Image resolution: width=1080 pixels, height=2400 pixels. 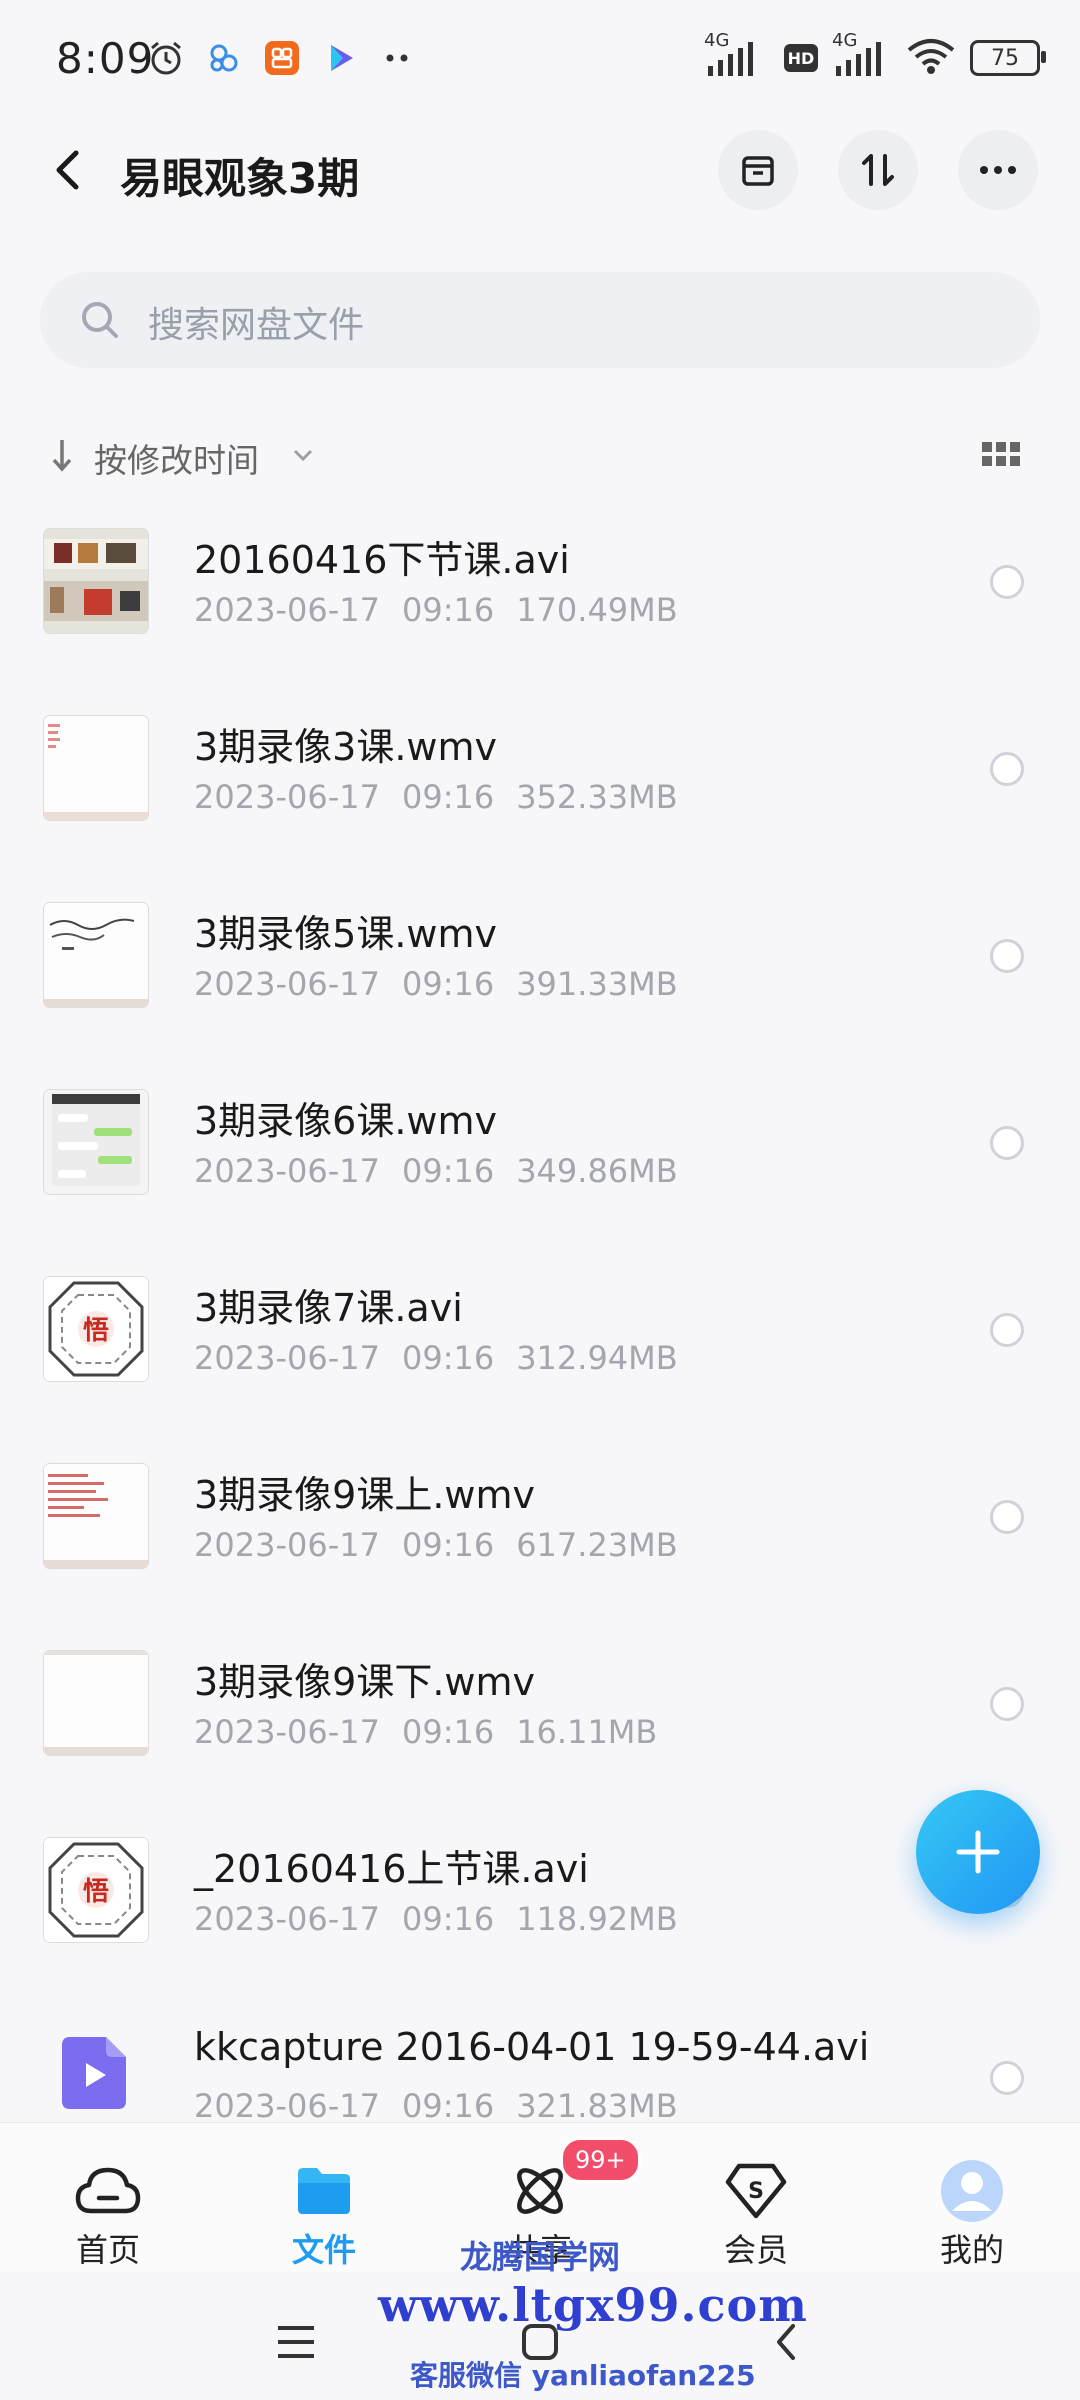 I want to click on video-thumbnail: 悟, so click(x=96, y=1890).